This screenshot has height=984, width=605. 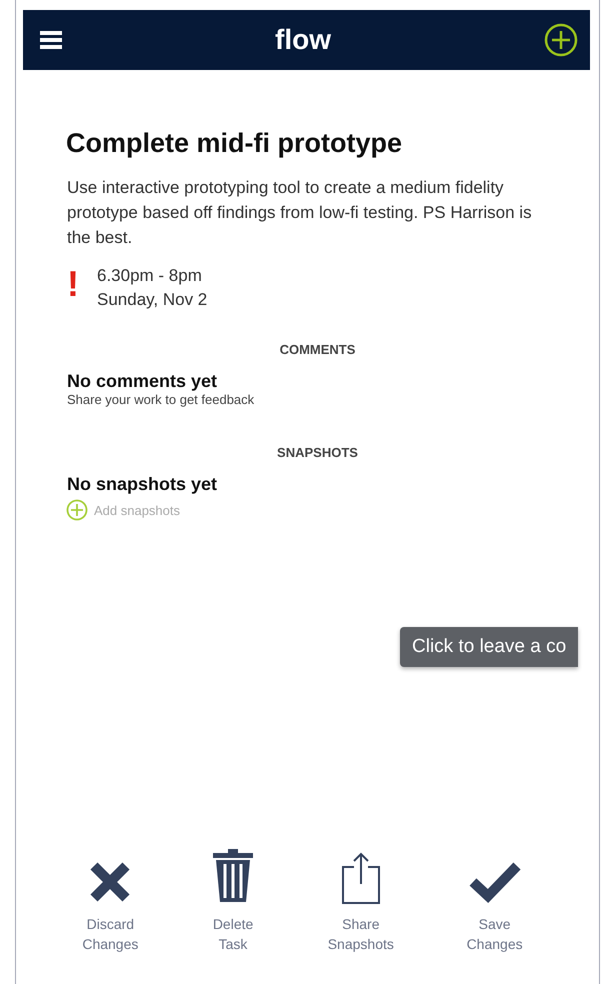 I want to click on task-time: 6.30pm - 8pm, so click(x=150, y=276).